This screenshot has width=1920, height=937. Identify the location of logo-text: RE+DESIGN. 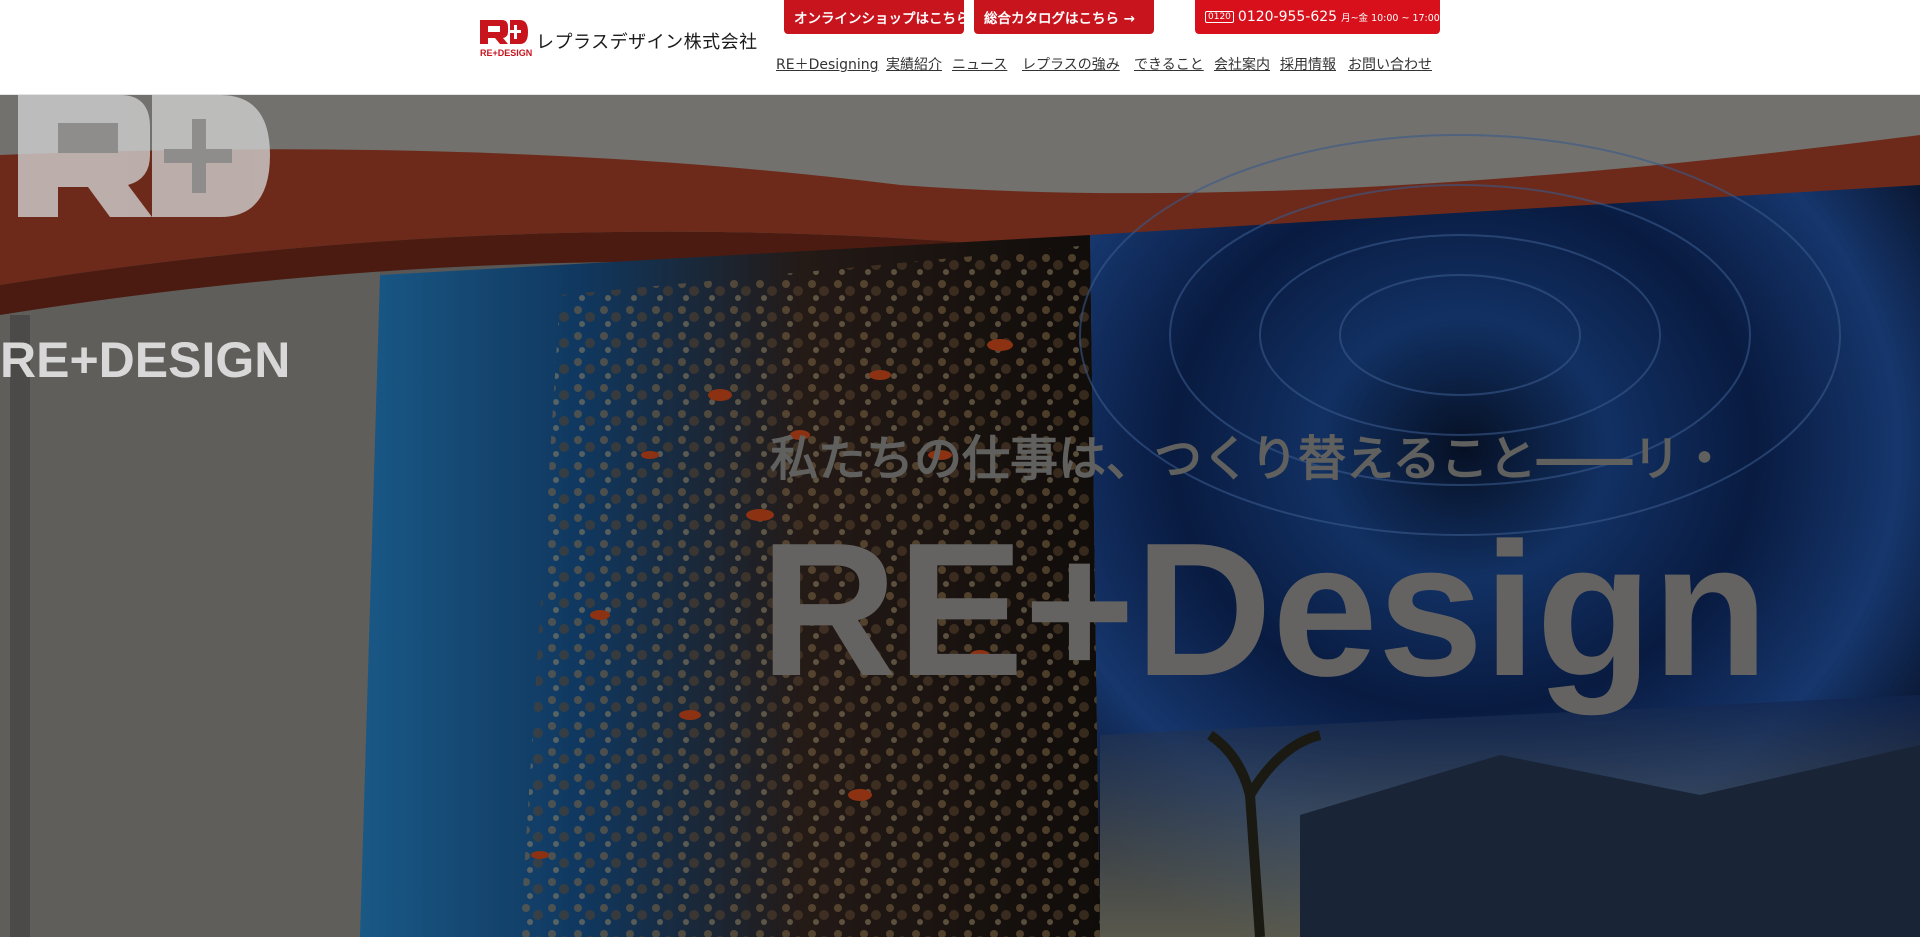
(506, 53).